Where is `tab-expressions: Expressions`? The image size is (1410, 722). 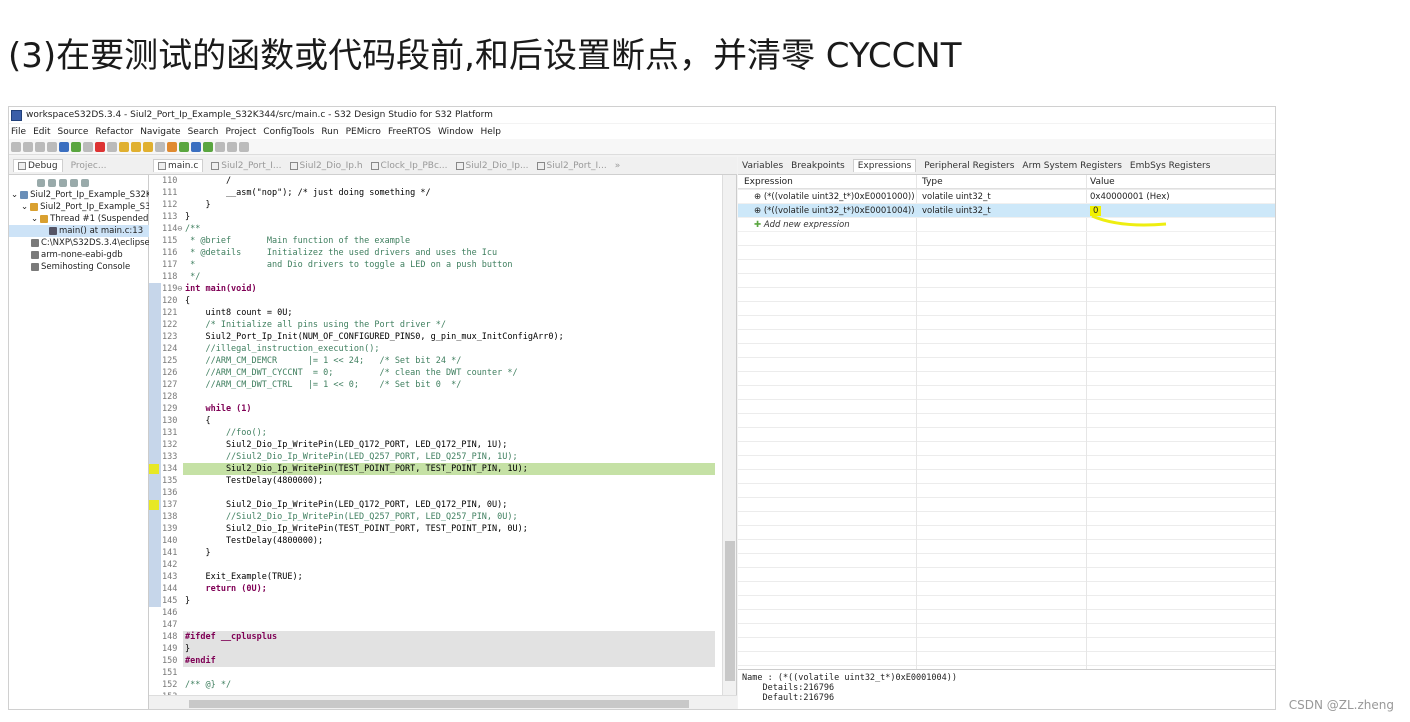 tab-expressions: Expressions is located at coordinates (884, 165).